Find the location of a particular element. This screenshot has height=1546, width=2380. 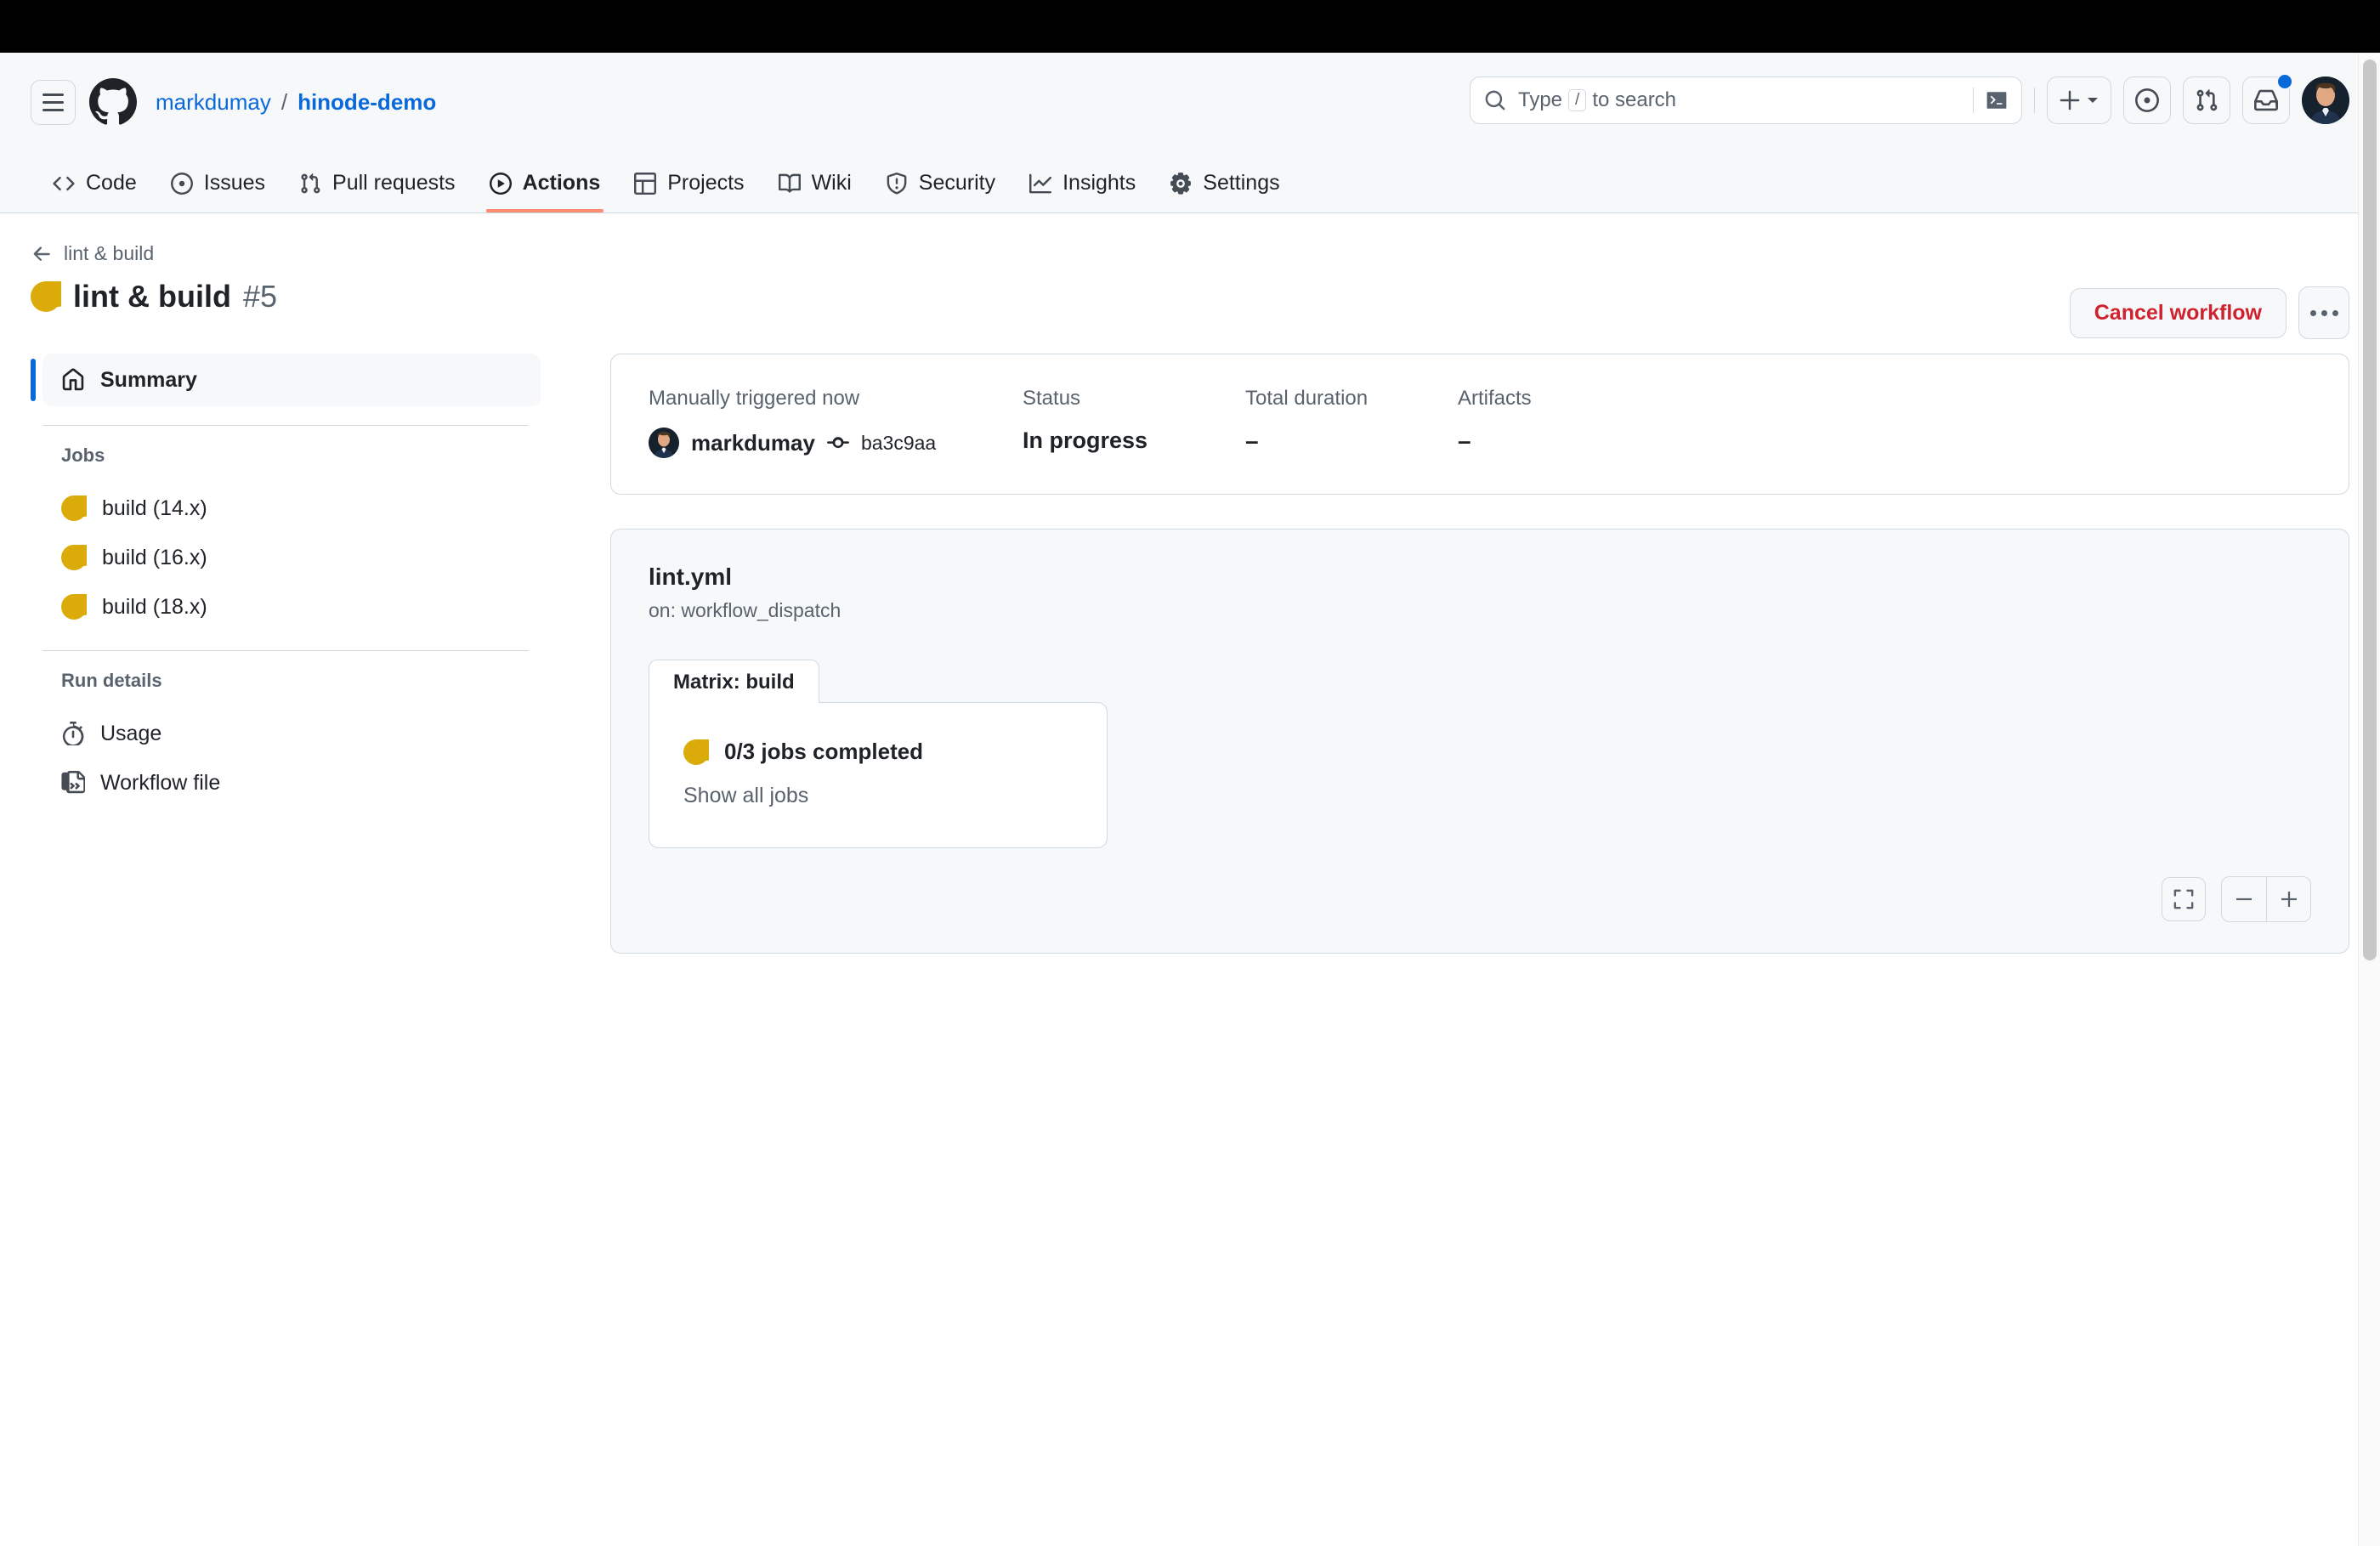

zoom-out-button is located at coordinates (2244, 899).